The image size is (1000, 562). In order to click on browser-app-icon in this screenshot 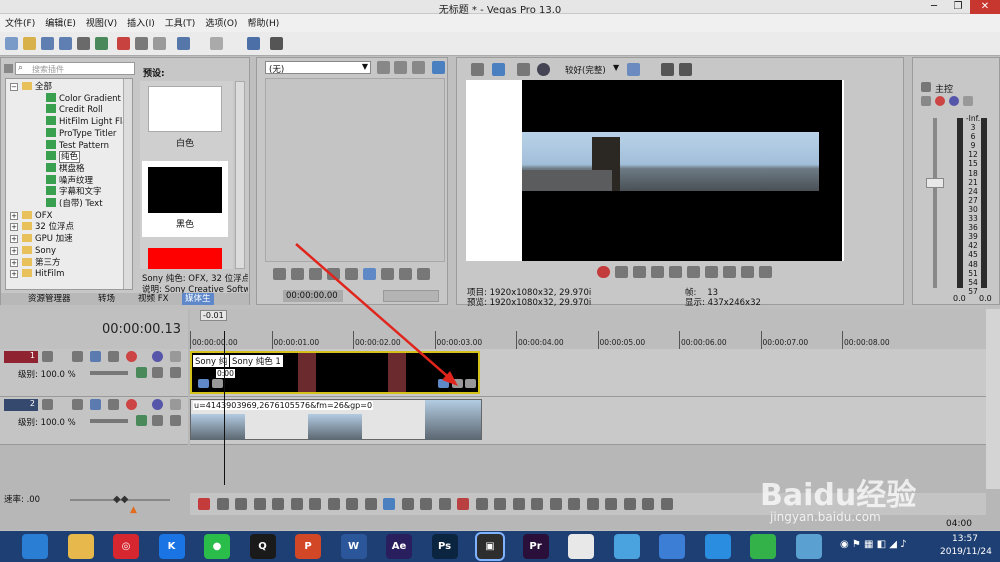, I will do `click(35, 546)`.